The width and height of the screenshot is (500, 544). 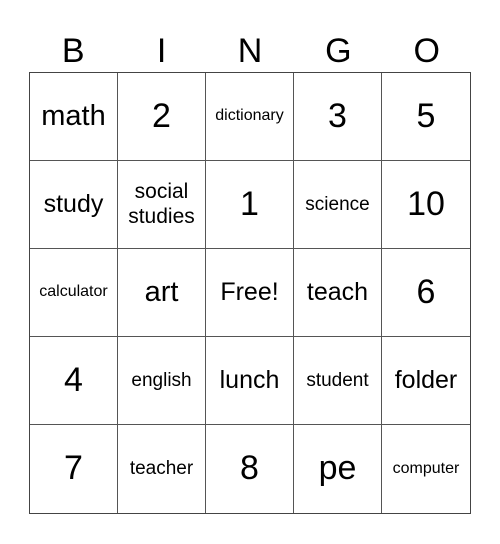 What do you see at coordinates (74, 469) in the screenshot?
I see `bingo-cell: 7` at bounding box center [74, 469].